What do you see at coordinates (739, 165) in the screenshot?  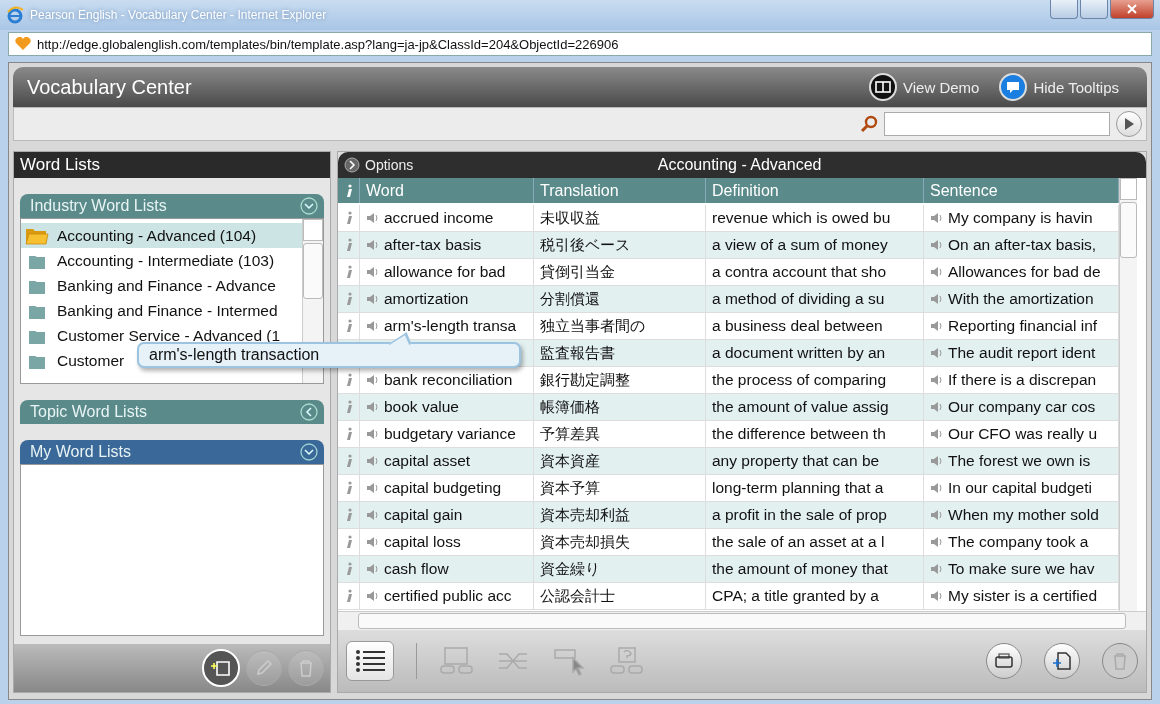 I see `table-title: Accounting - Advanced` at bounding box center [739, 165].